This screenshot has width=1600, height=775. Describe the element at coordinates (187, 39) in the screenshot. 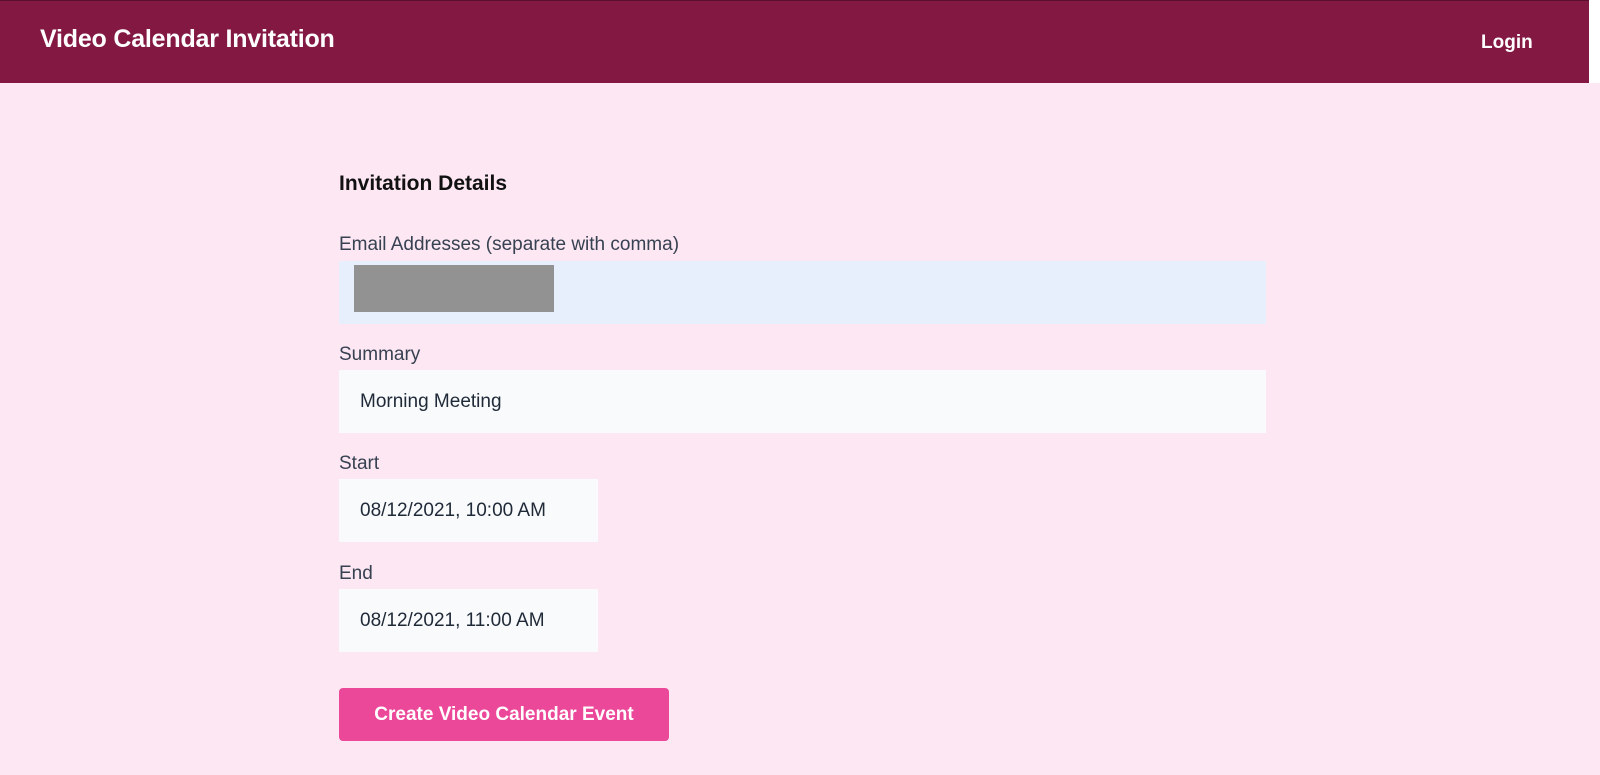

I see `app-title: Video Calendar Invitation` at that location.